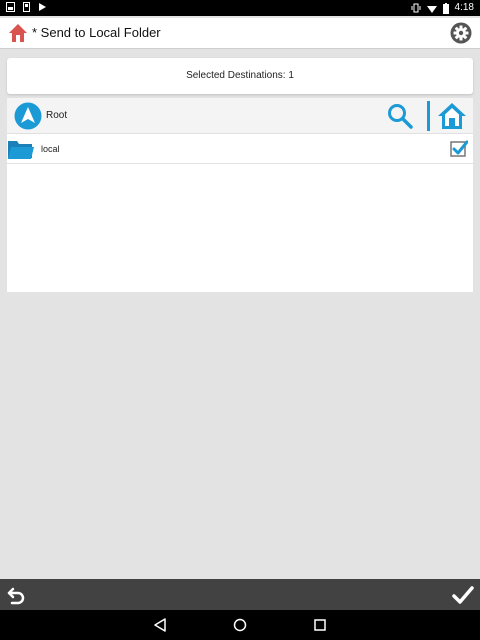  Describe the element at coordinates (240, 594) in the screenshot. I see `bottom-action-bar` at that location.